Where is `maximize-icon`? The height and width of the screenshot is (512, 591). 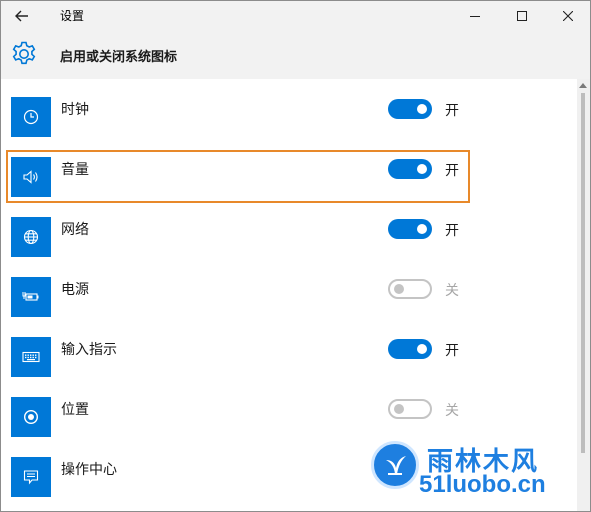
maximize-icon is located at coordinates (522, 16).